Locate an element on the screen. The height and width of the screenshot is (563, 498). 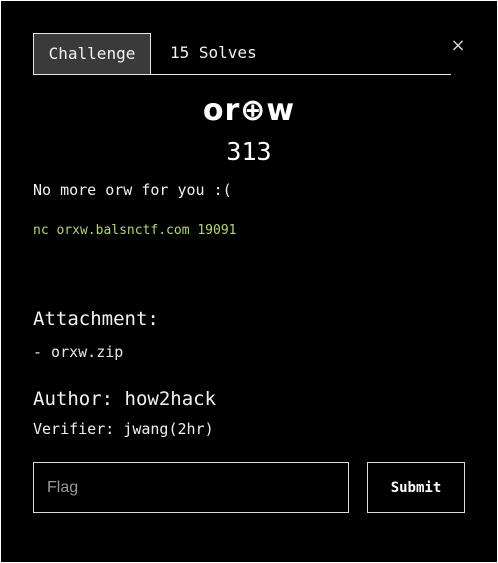
attachment-item: - orxw.zip is located at coordinates (78, 352).